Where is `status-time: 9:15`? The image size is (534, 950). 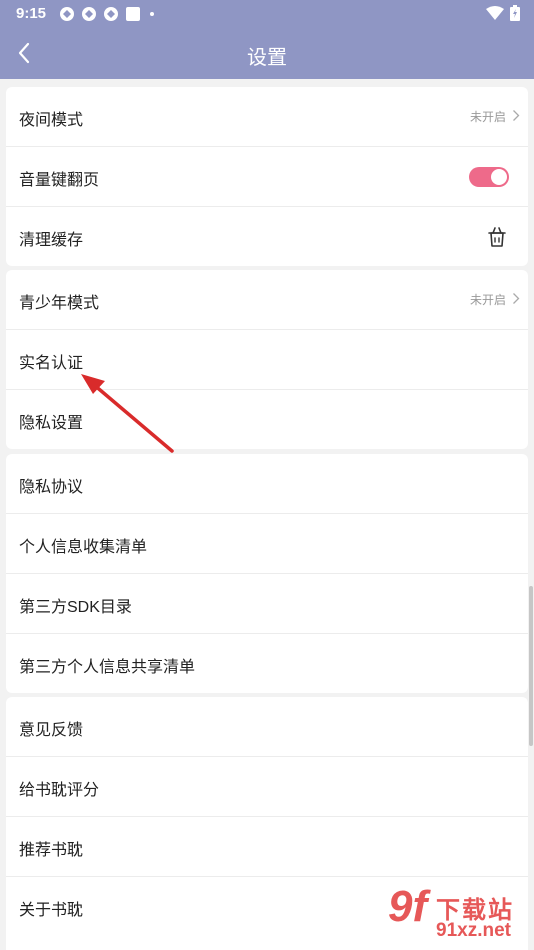
status-time: 9:15 is located at coordinates (31, 13).